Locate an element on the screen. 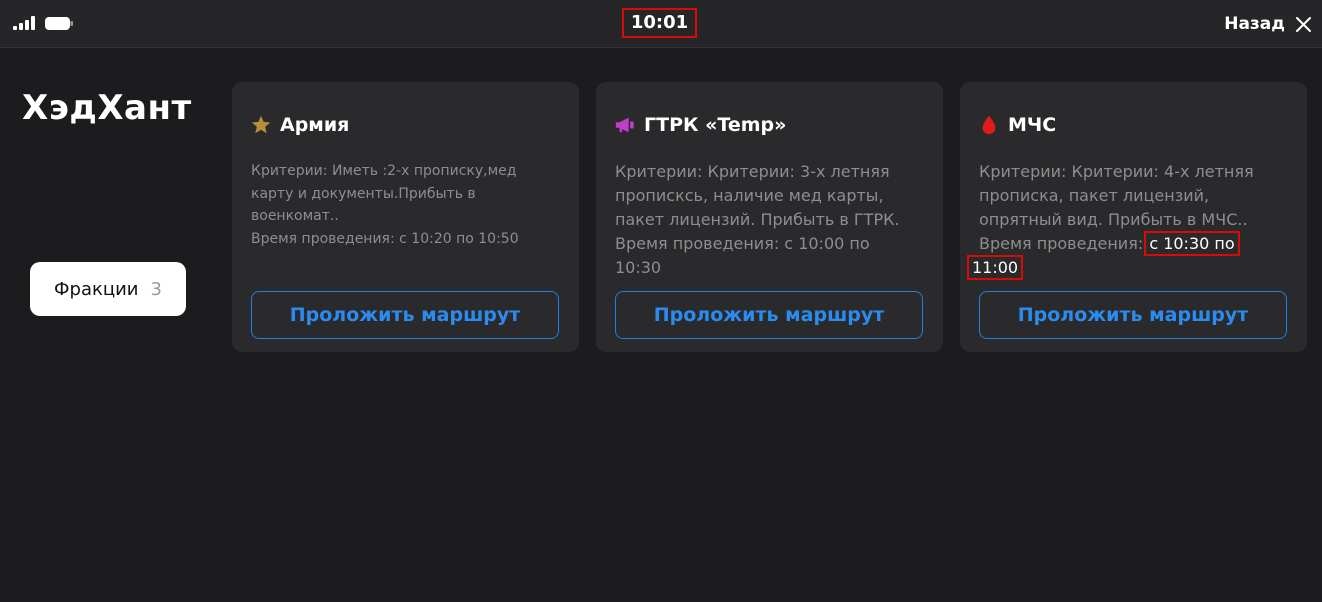 The image size is (1322, 602). description-line: карту и документы.Прибыть в is located at coordinates (363, 193).